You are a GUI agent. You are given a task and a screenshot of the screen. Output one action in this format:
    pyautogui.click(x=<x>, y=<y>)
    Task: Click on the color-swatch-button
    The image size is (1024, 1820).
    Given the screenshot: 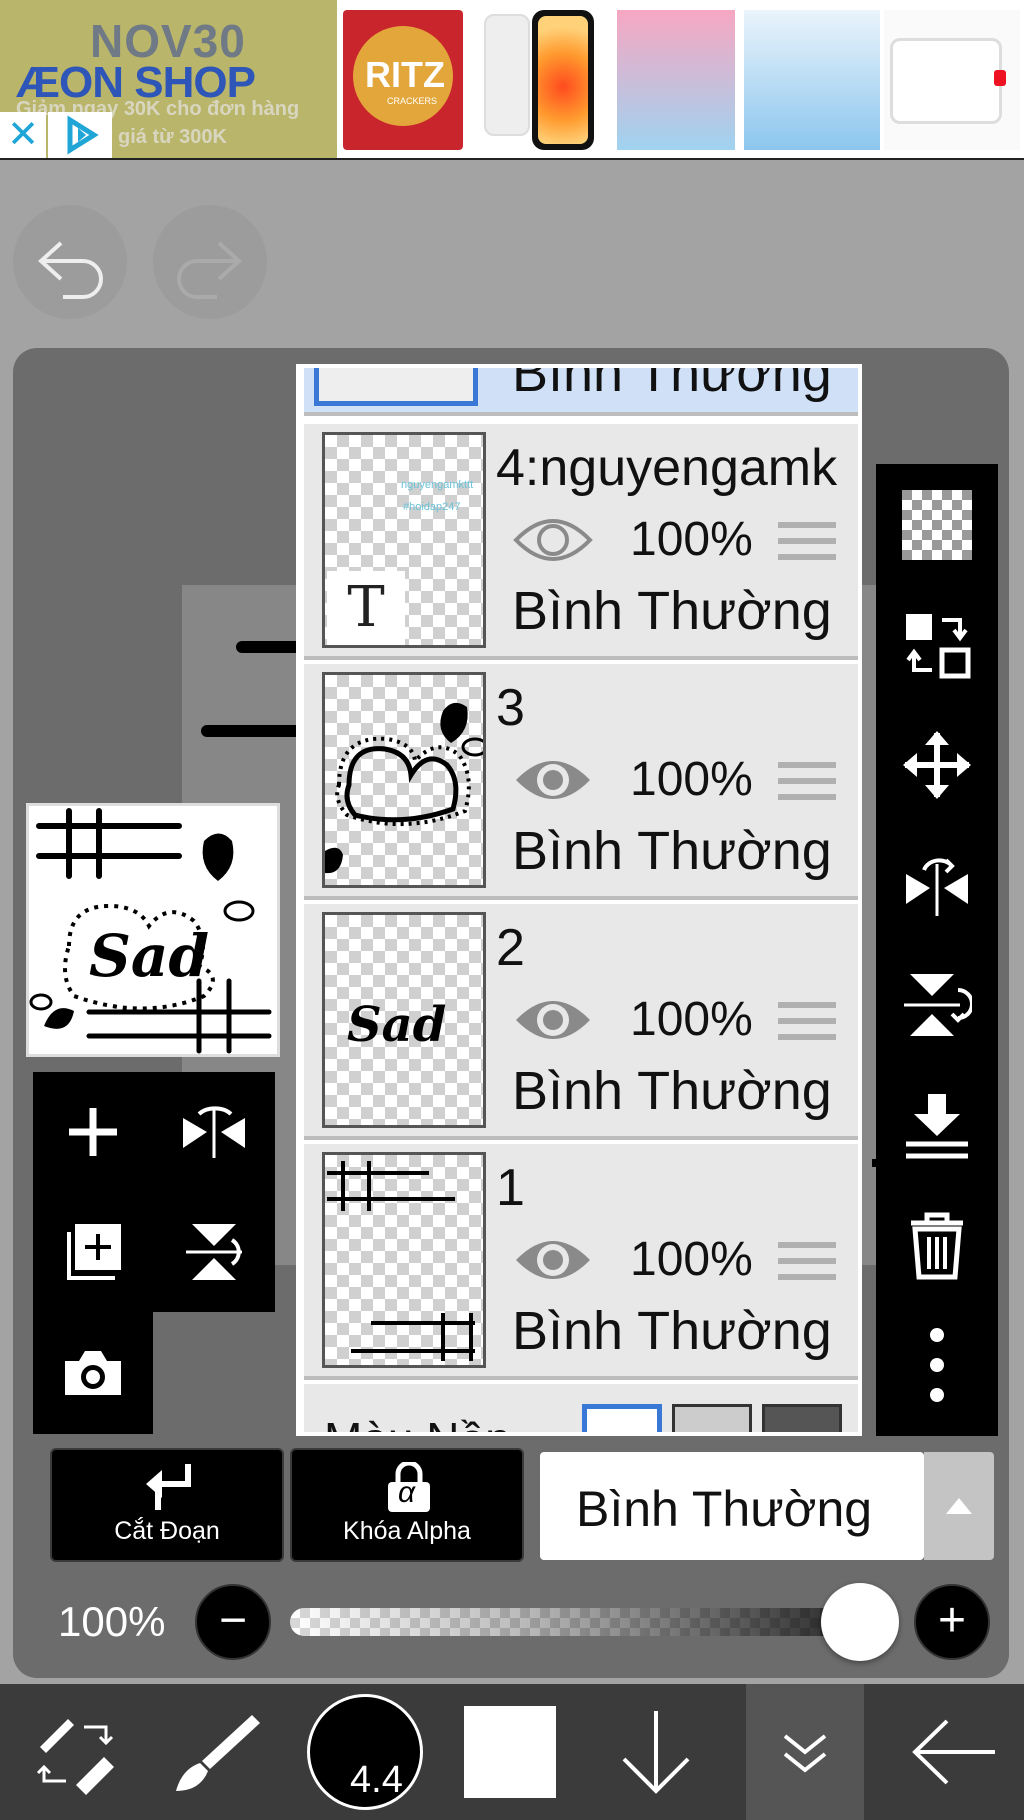 What is the action you would take?
    pyautogui.click(x=510, y=1752)
    